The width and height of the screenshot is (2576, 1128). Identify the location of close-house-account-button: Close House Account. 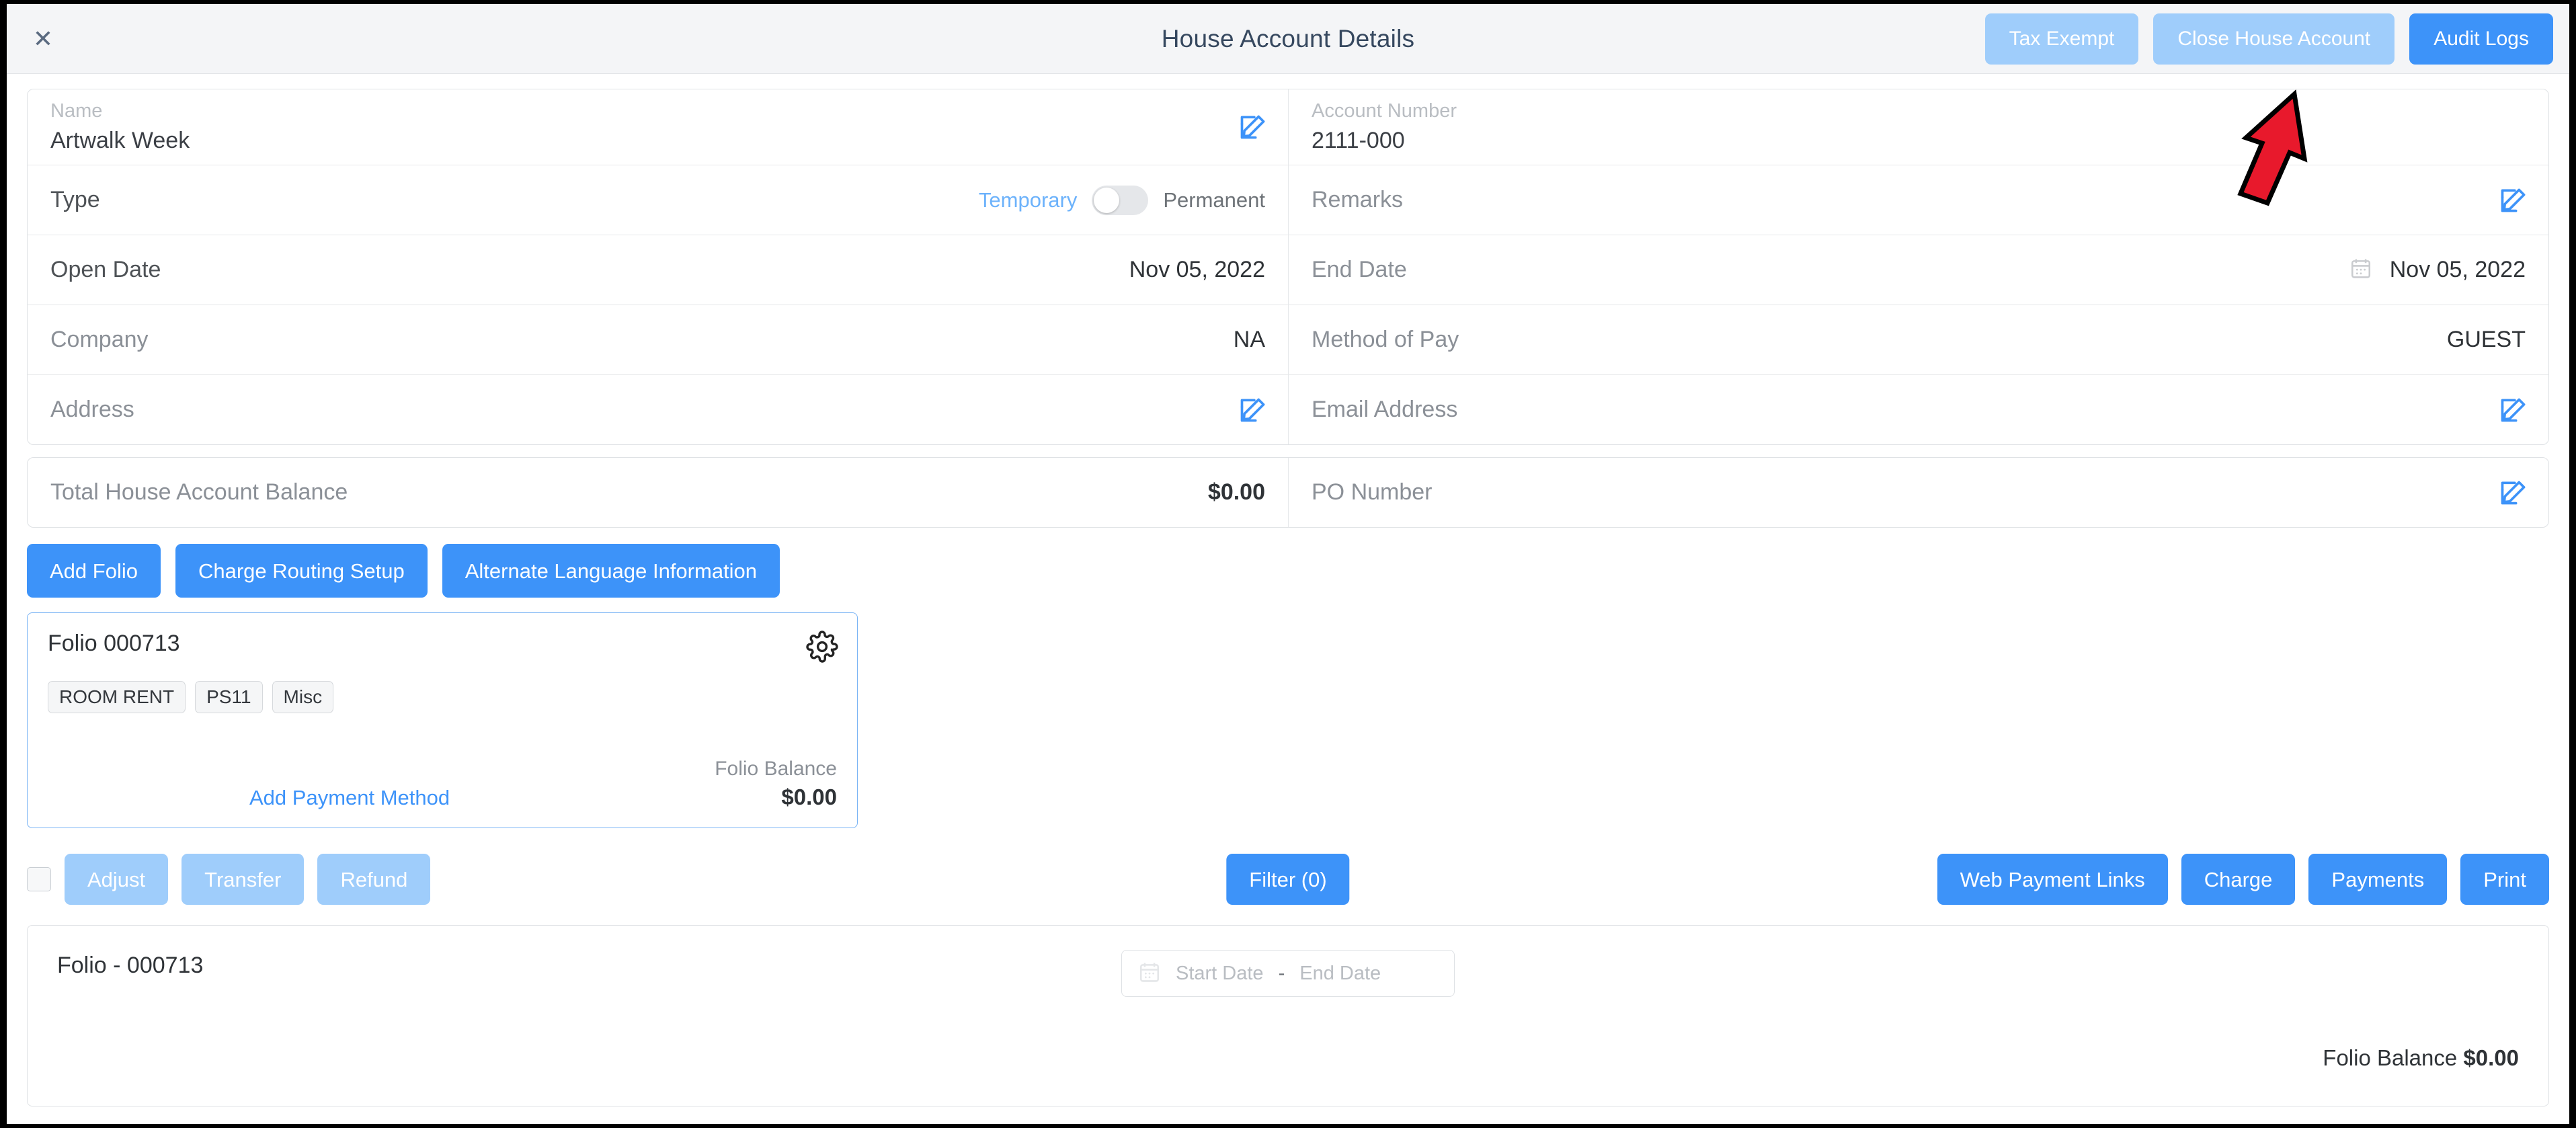
(2274, 39).